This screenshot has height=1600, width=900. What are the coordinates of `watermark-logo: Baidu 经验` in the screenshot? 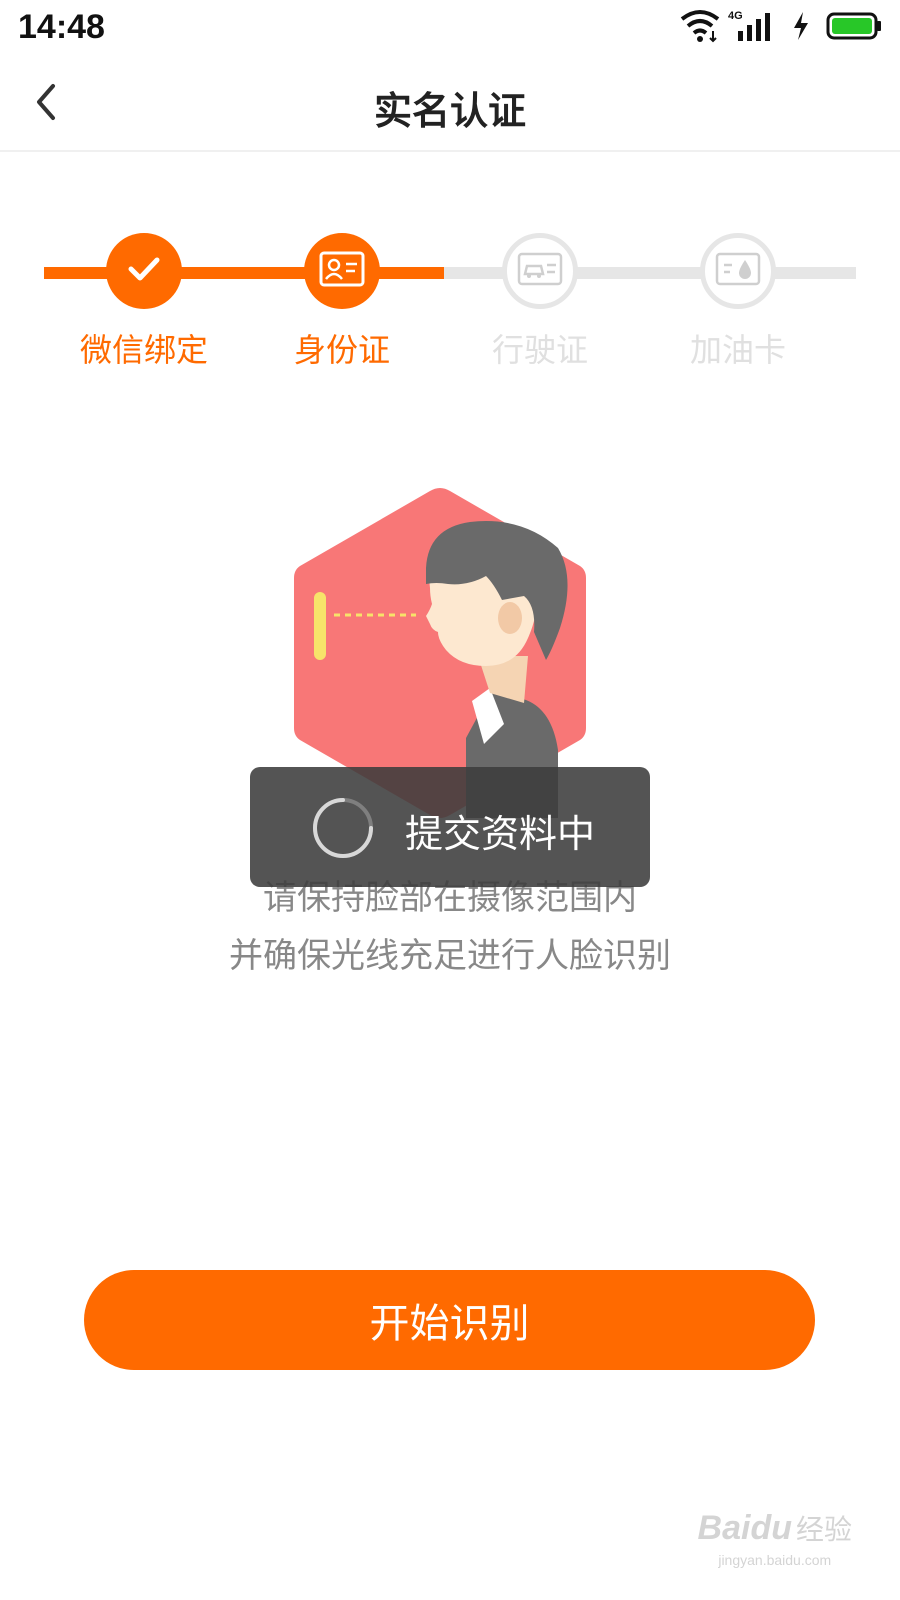 It's located at (775, 1528).